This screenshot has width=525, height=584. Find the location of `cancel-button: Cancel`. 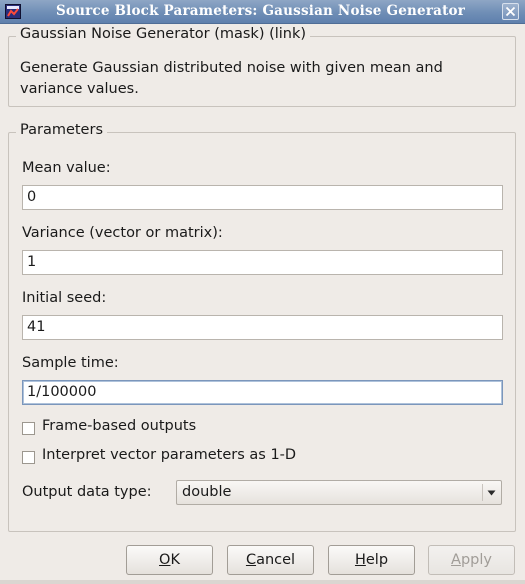

cancel-button: Cancel is located at coordinates (270, 560).